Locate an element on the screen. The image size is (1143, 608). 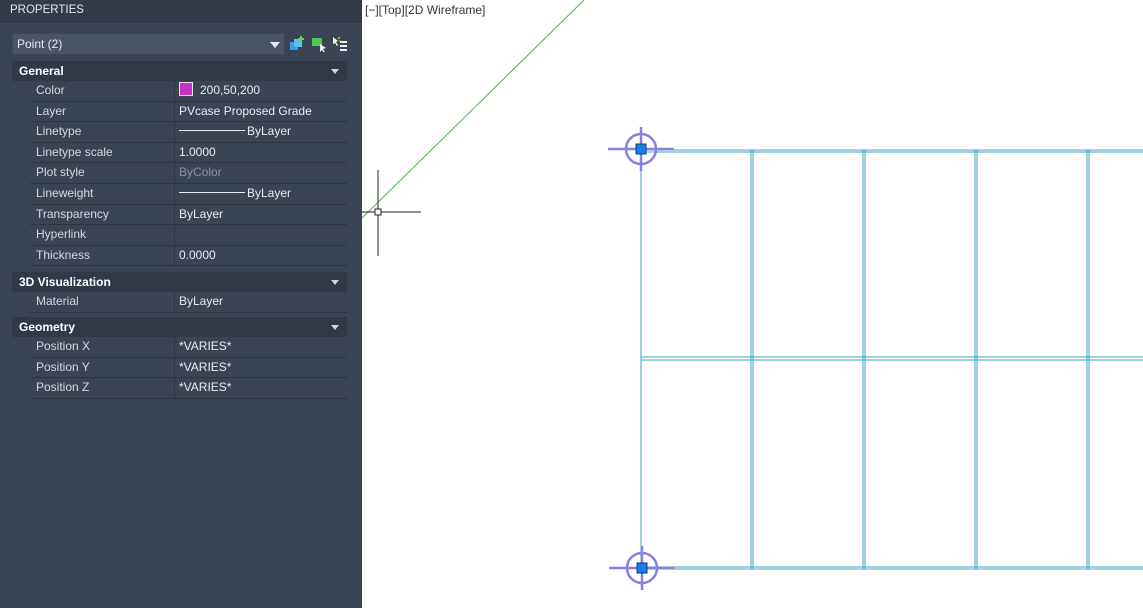
lineweight-preview is located at coordinates (212, 192).